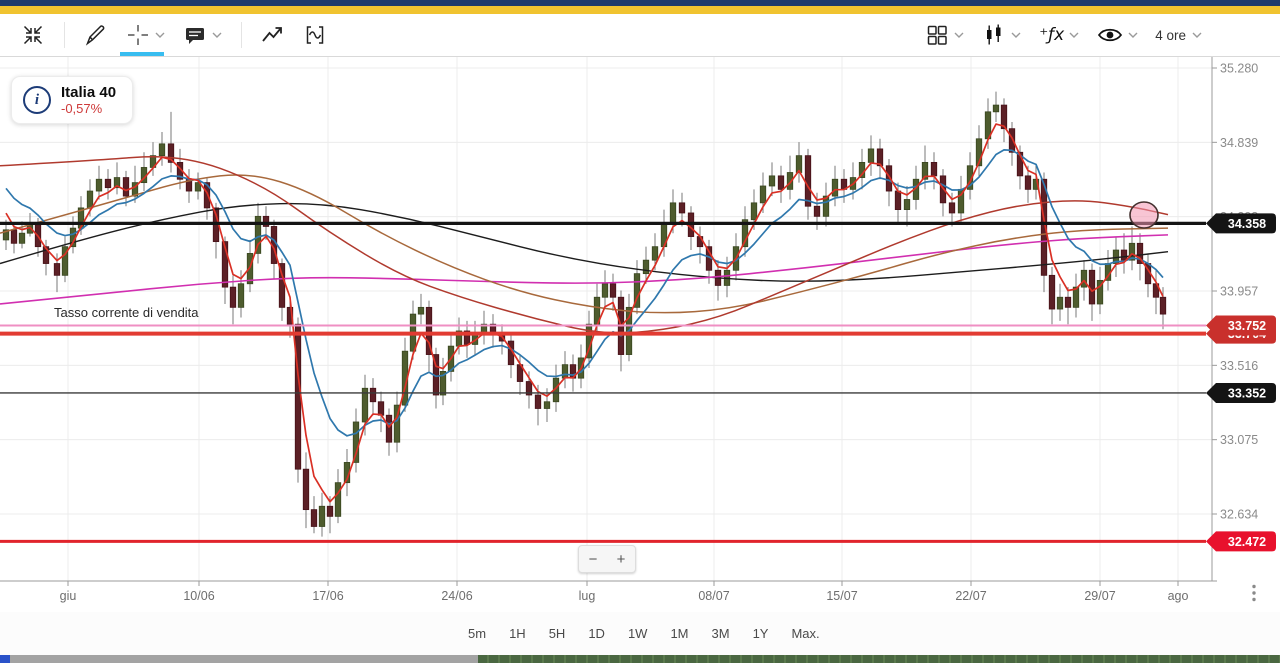 The width and height of the screenshot is (1280, 663). What do you see at coordinates (1239, 292) in the screenshot?
I see `y-axis-label: 33.957` at bounding box center [1239, 292].